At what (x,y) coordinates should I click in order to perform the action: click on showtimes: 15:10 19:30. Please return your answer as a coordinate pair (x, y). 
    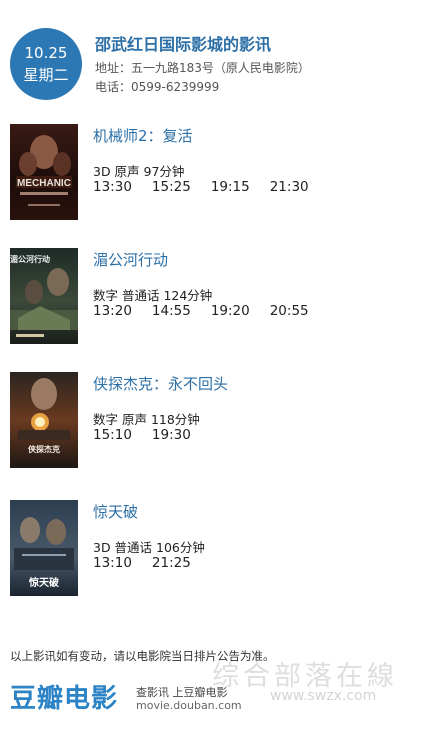
    Looking at the image, I should click on (152, 435).